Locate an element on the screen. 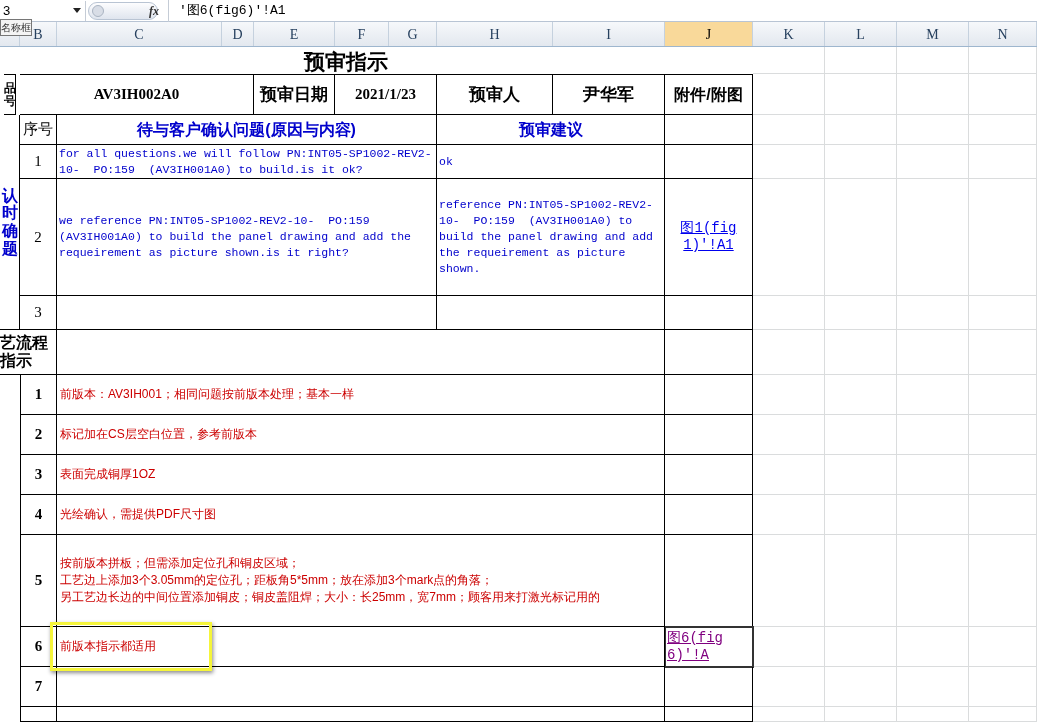 This screenshot has width=1037, height=722. instruction-text: 表面完成铜厚1OZ is located at coordinates (108, 474).